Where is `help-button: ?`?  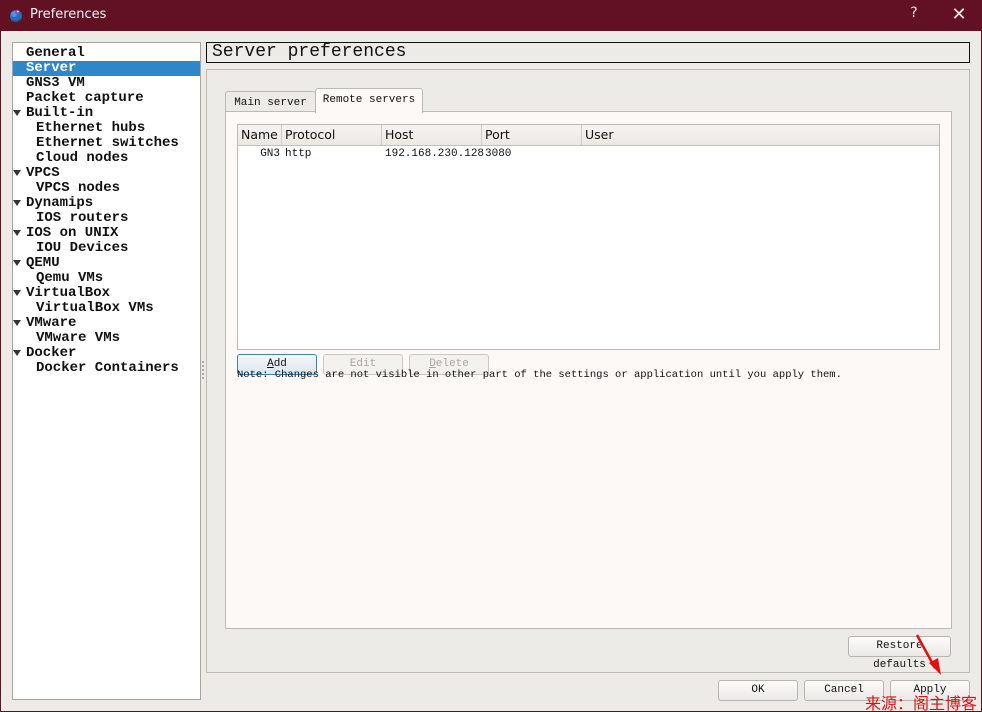
help-button: ? is located at coordinates (914, 15).